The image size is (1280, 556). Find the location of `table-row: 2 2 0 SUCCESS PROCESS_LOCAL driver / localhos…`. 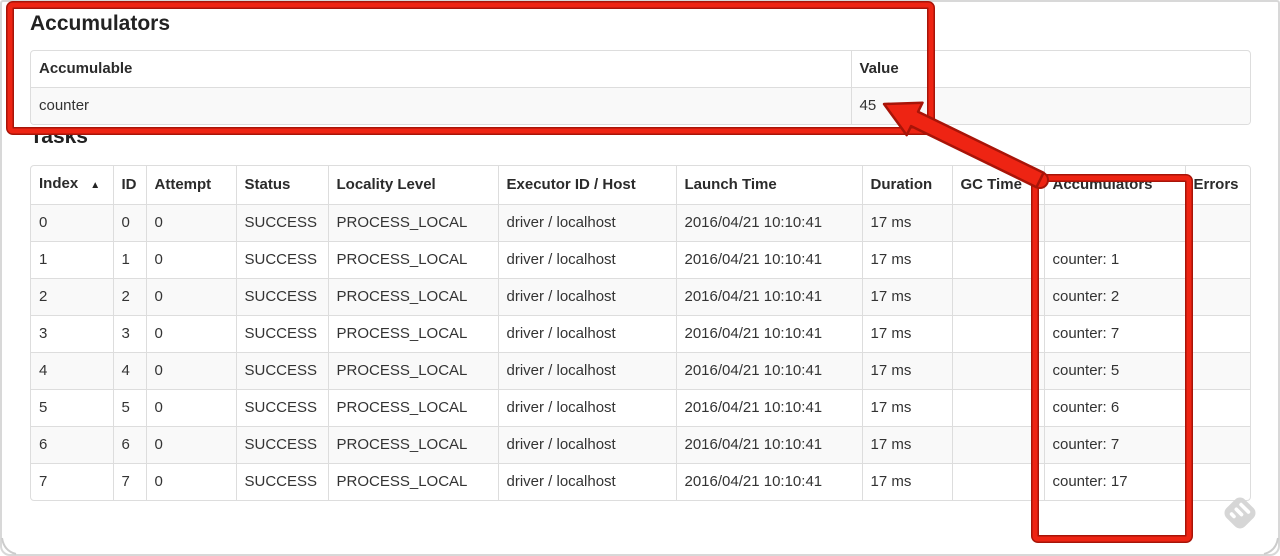

table-row: 2 2 0 SUCCESS PROCESS_LOCAL driver / localhos… is located at coordinates (640, 297).